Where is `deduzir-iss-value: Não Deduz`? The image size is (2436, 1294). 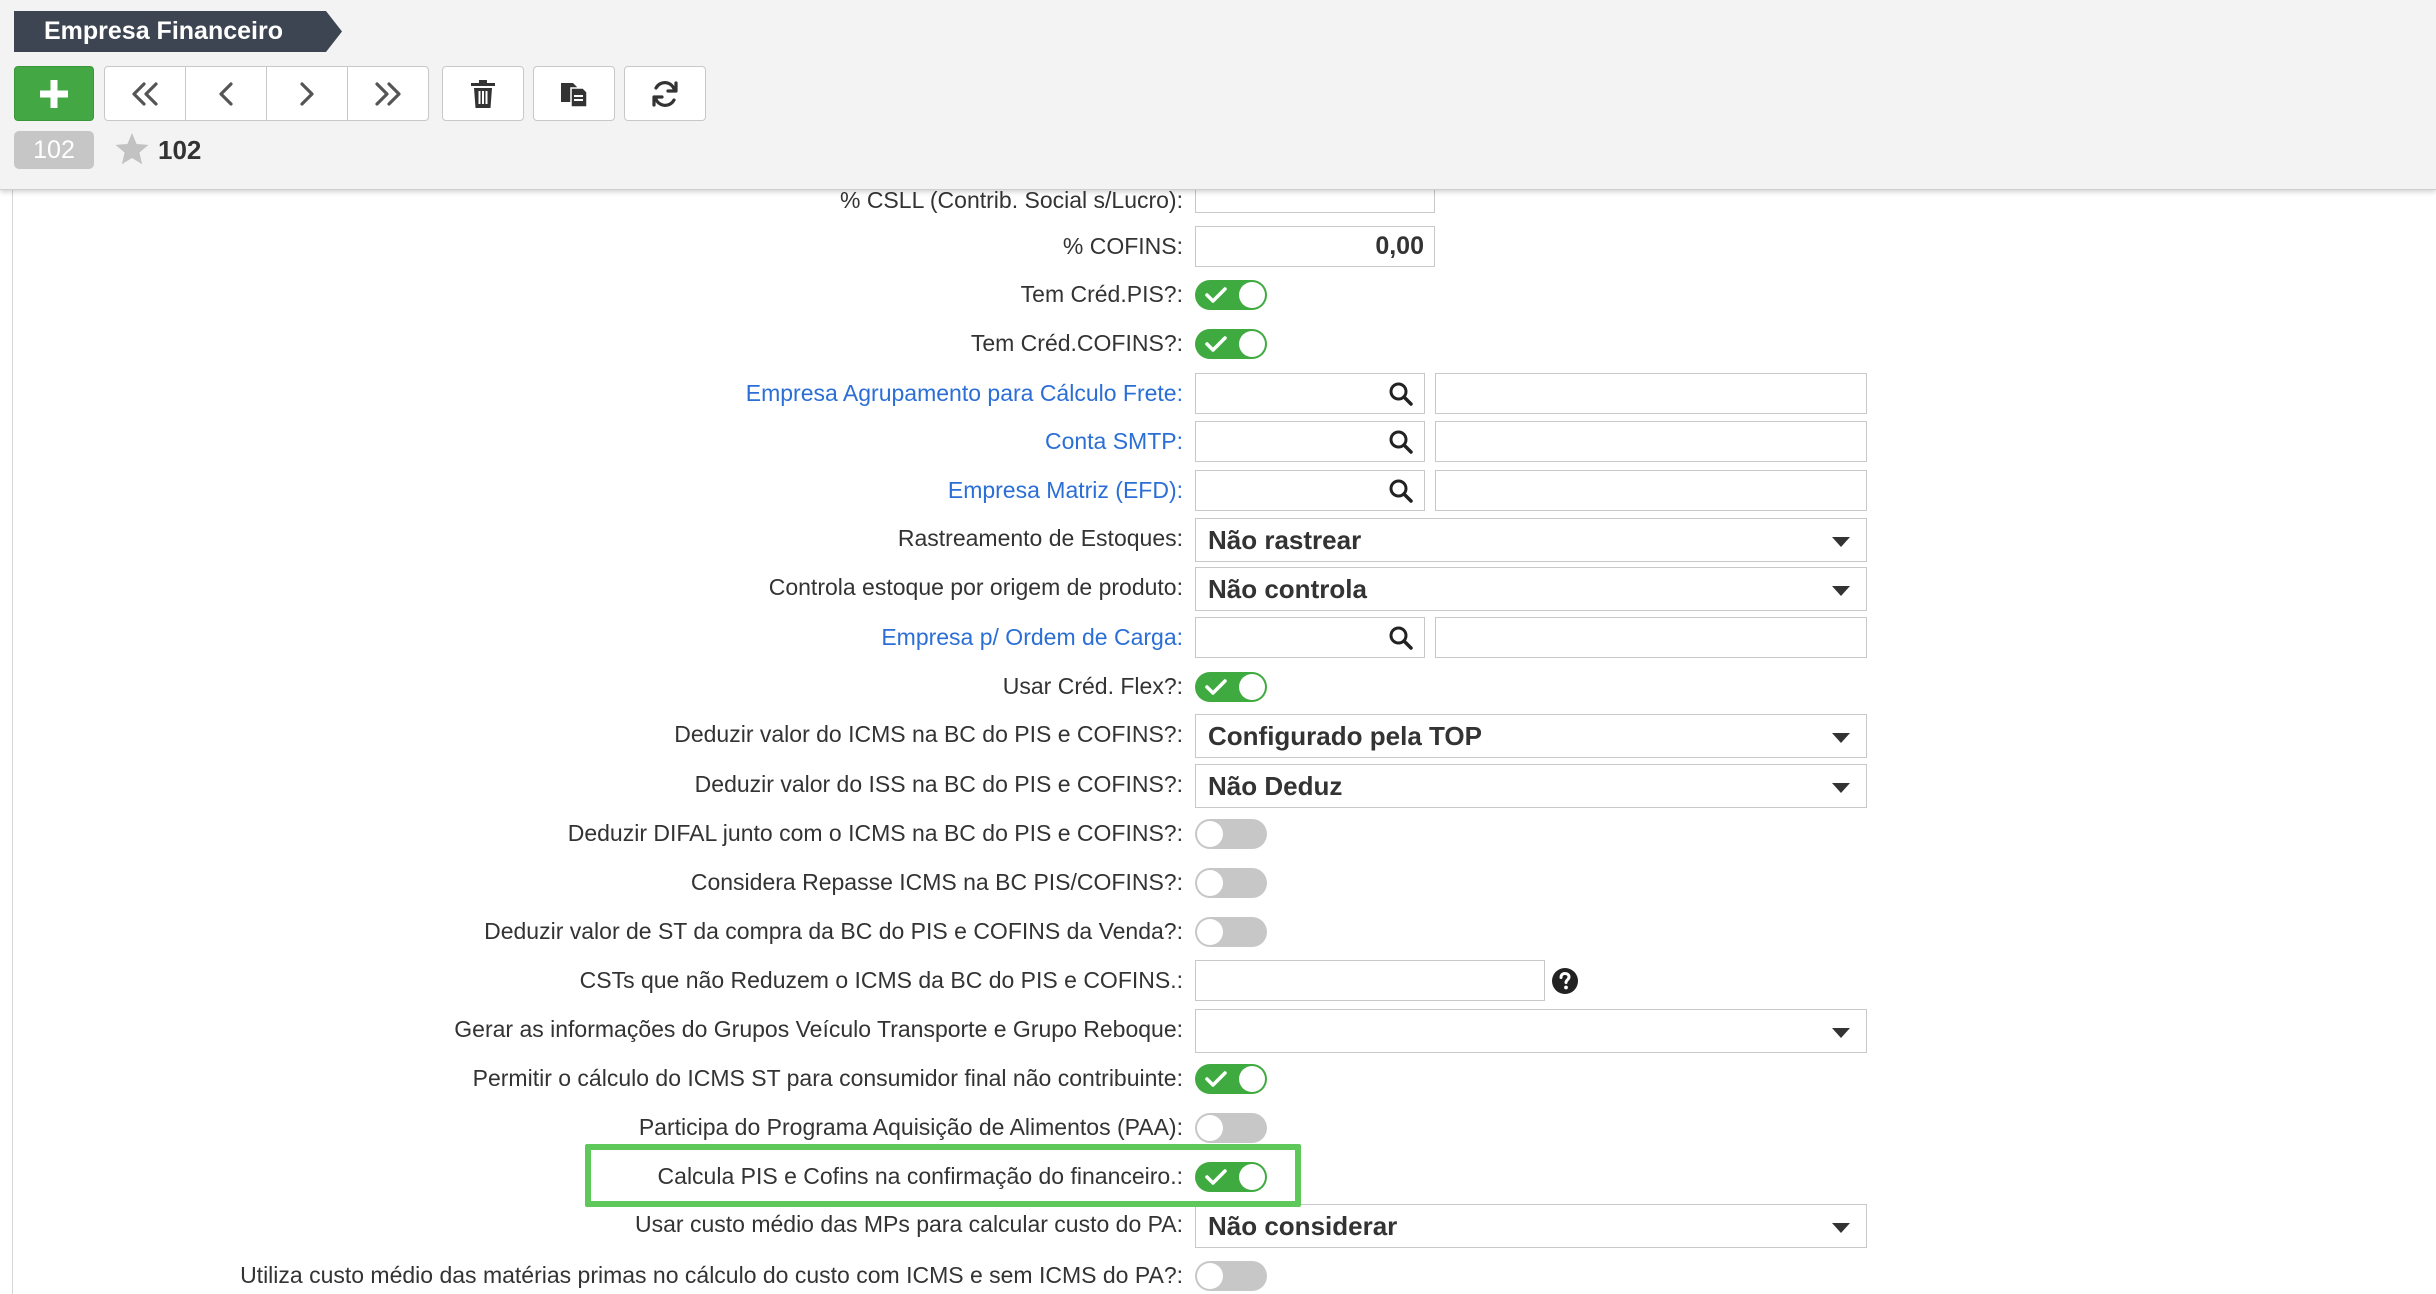
deduzir-iss-value: Não Deduz is located at coordinates (1275, 786).